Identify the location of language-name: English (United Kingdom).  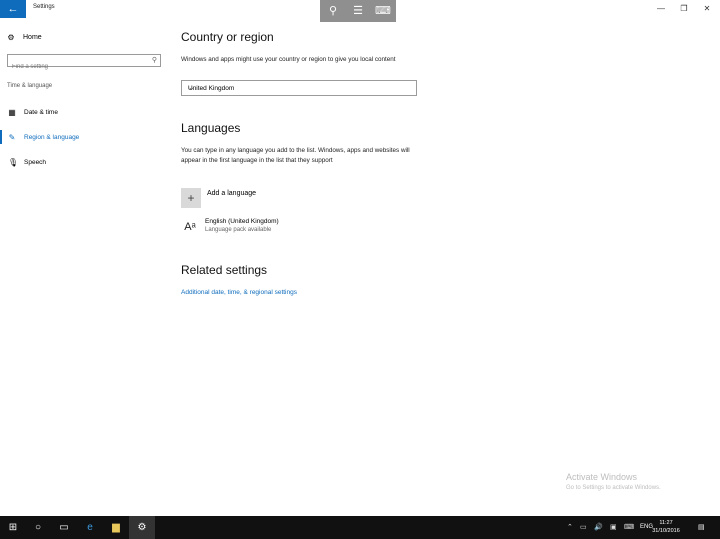
(242, 221).